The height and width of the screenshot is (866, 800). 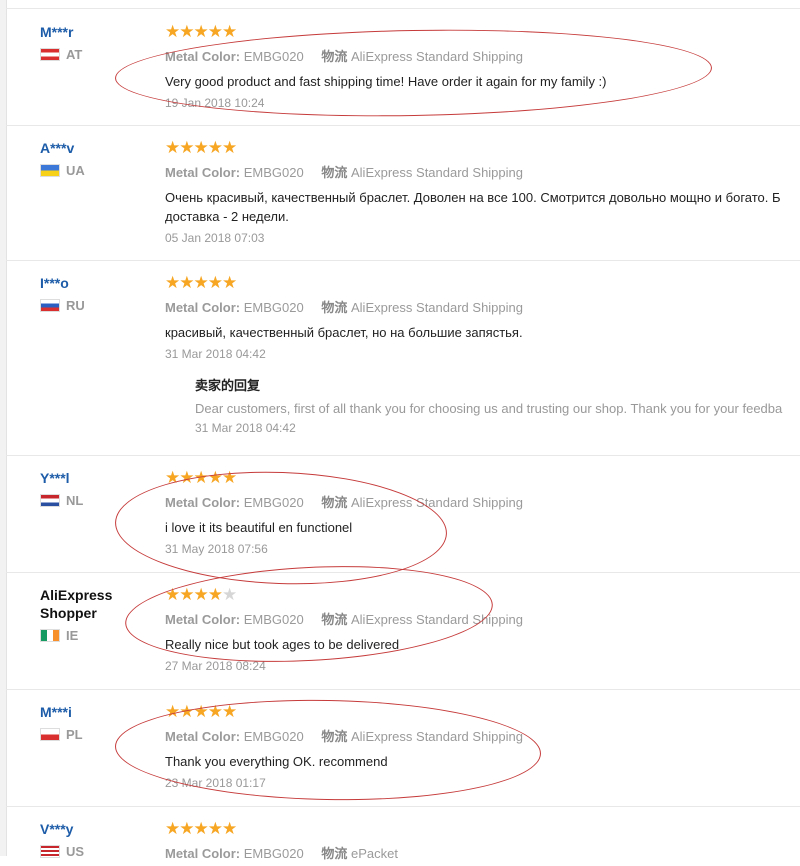 I want to click on reviewer-name: V***y, so click(x=100, y=829).